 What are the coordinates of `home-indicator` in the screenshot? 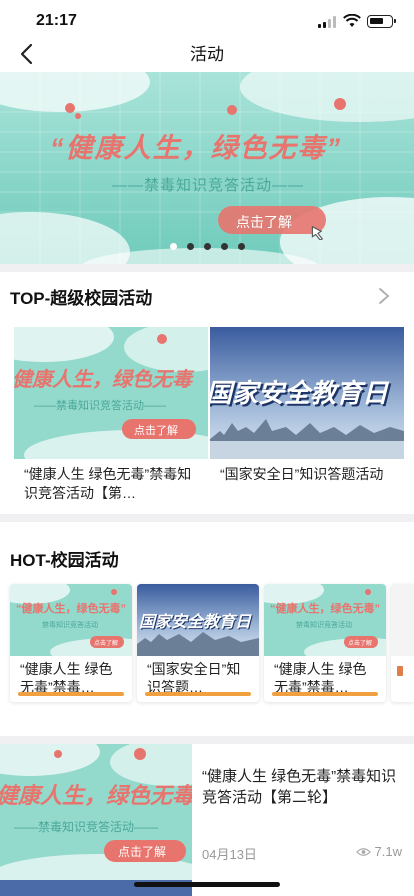 It's located at (207, 884).